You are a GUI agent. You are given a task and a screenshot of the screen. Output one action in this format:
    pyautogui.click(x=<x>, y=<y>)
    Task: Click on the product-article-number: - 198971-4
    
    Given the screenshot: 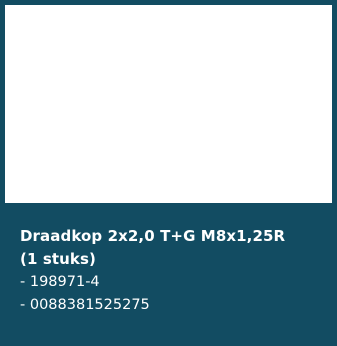 What is the action you would take?
    pyautogui.click(x=60, y=282)
    